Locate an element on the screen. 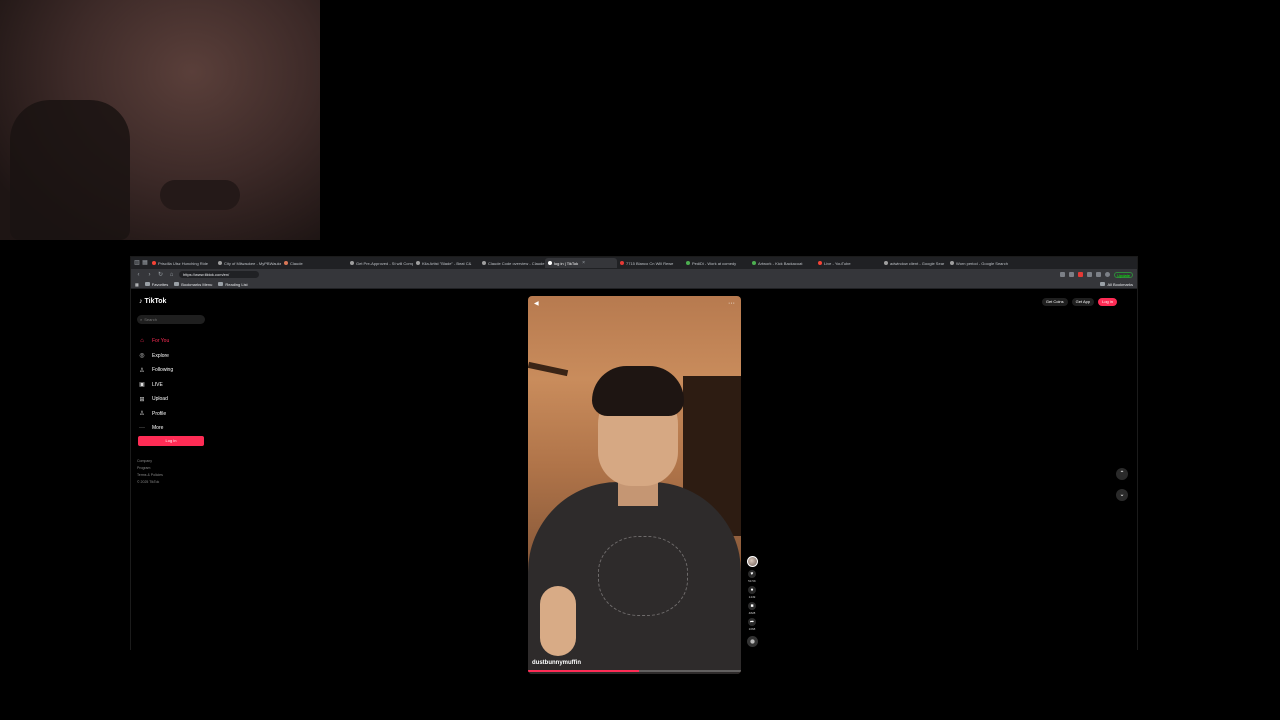  volume-icon: ◀ is located at coordinates (536, 303).